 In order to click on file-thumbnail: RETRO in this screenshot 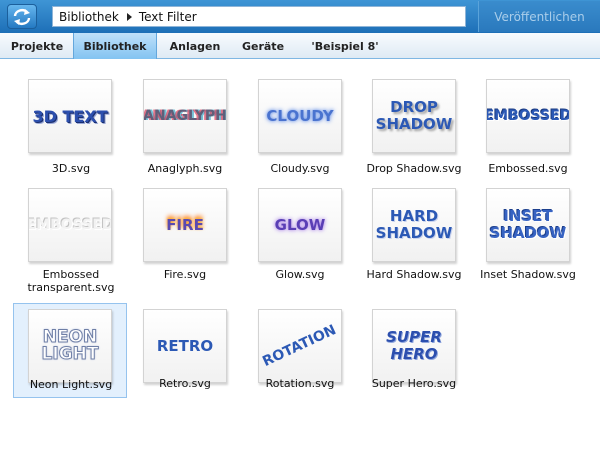, I will do `click(185, 346)`.